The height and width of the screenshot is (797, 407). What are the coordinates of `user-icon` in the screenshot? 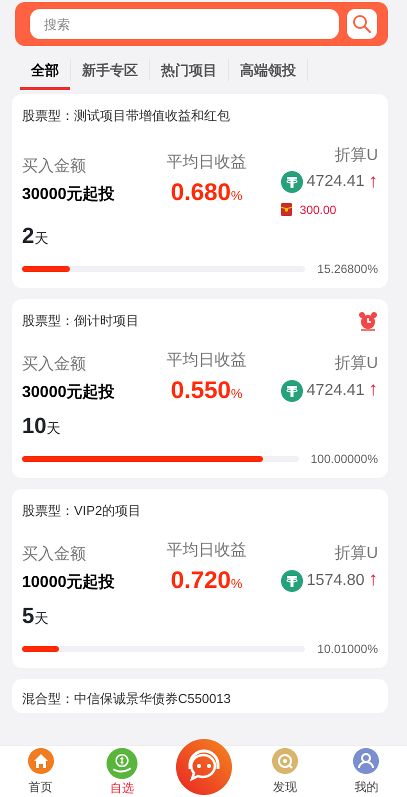 It's located at (366, 761).